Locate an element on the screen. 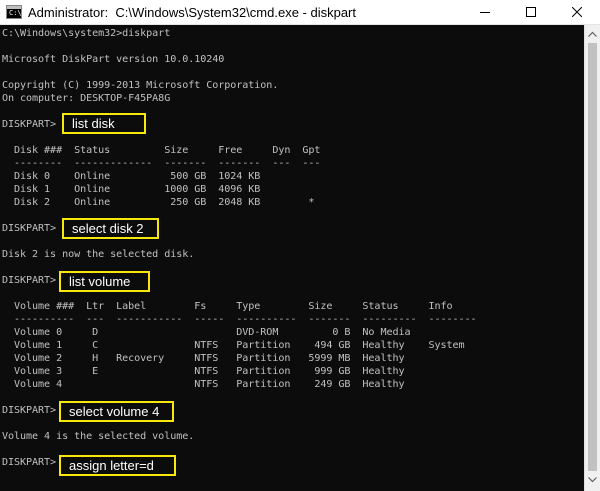 Image resolution: width=600 pixels, height=491 pixels. volume-table-row: Volume 0 D DVD-ROM 0 B No Media is located at coordinates (206, 332).